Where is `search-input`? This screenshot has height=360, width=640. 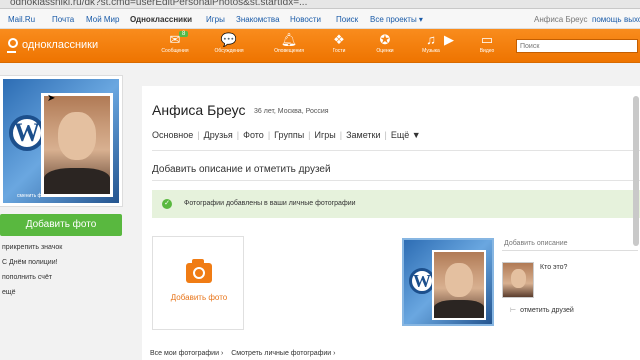 search-input is located at coordinates (577, 46).